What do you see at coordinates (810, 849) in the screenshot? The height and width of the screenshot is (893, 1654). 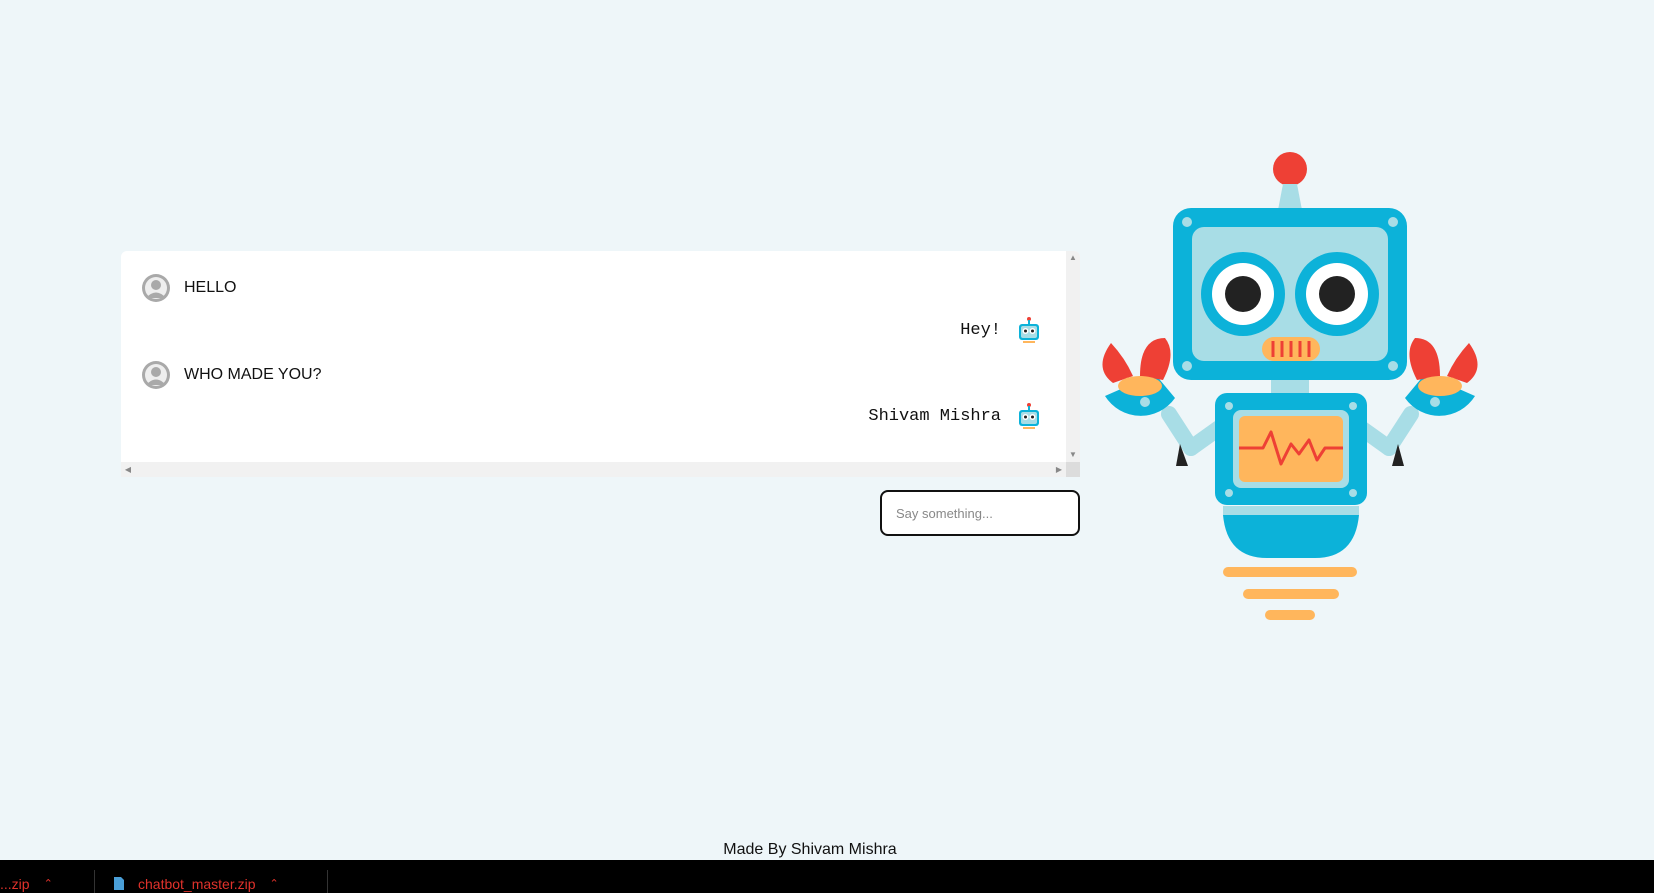 I see `footer-credit: Made By Shivam Mishra` at bounding box center [810, 849].